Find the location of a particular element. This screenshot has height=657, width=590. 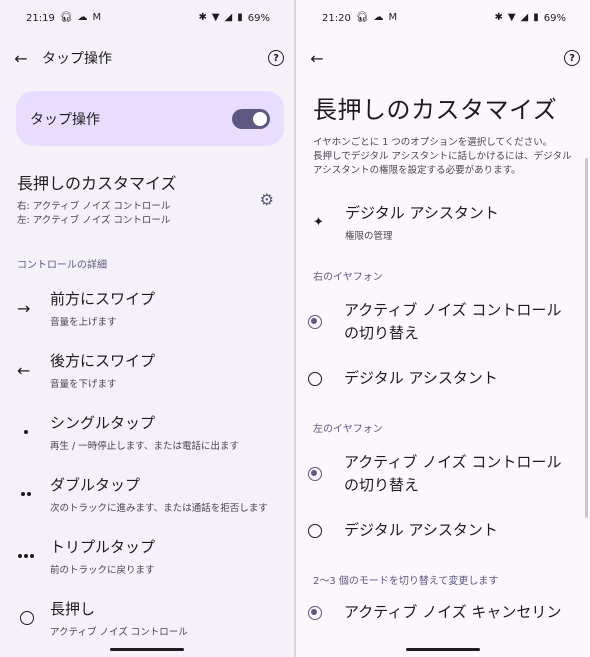

list-item-long-press: 長押し アクティブ ノイズ コントロール is located at coordinates (147, 618).